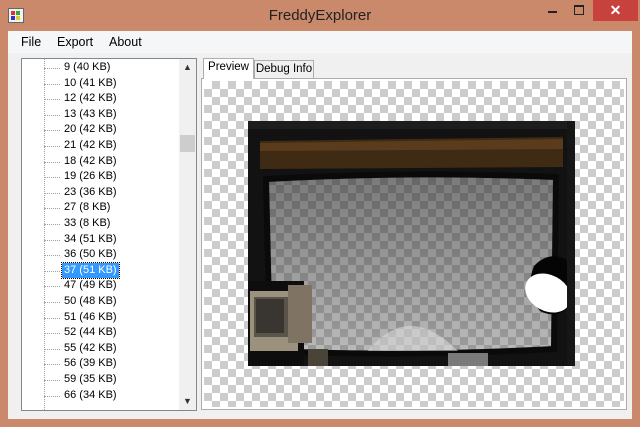 This screenshot has width=640, height=427. Describe the element at coordinates (320, 42) in the screenshot. I see `menu-bar: File Export About` at that location.